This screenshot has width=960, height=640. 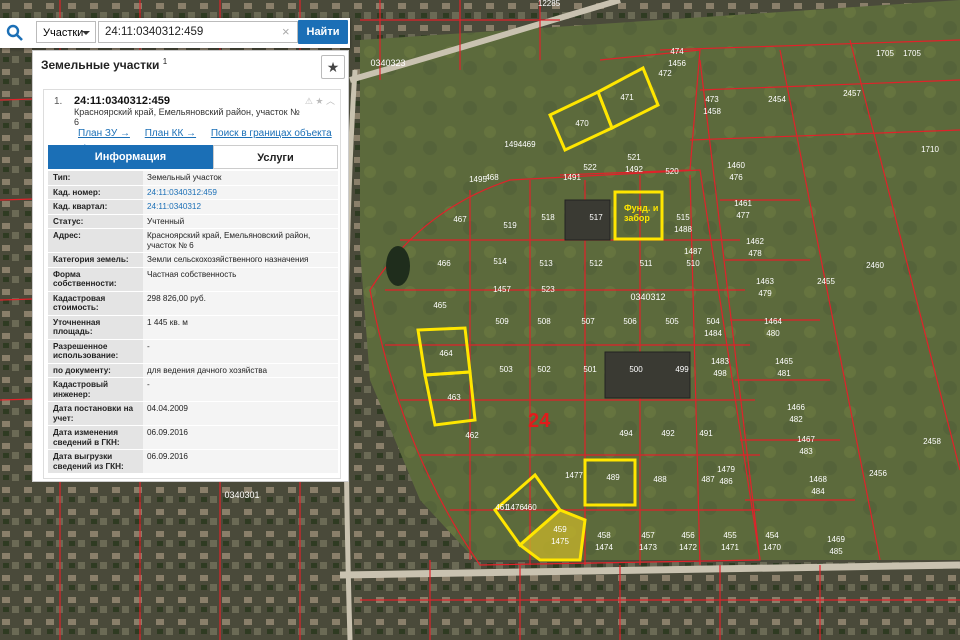 I want to click on parcel-label: 1483, so click(x=720, y=361).